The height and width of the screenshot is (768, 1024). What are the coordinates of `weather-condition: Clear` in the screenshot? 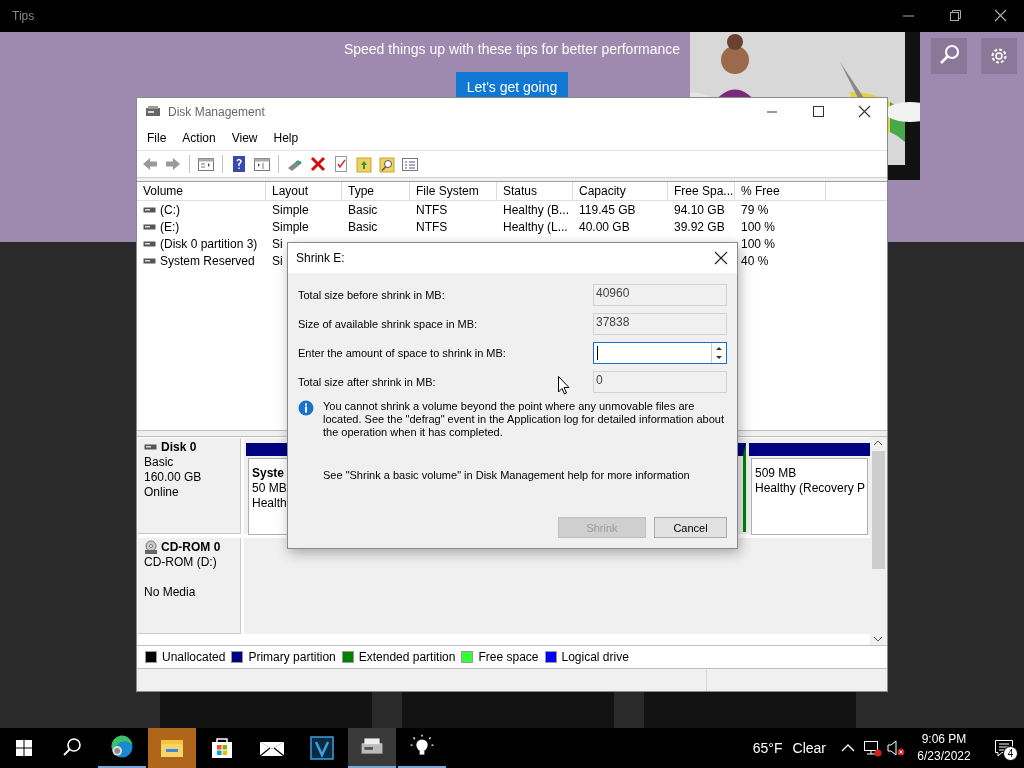 It's located at (809, 748).